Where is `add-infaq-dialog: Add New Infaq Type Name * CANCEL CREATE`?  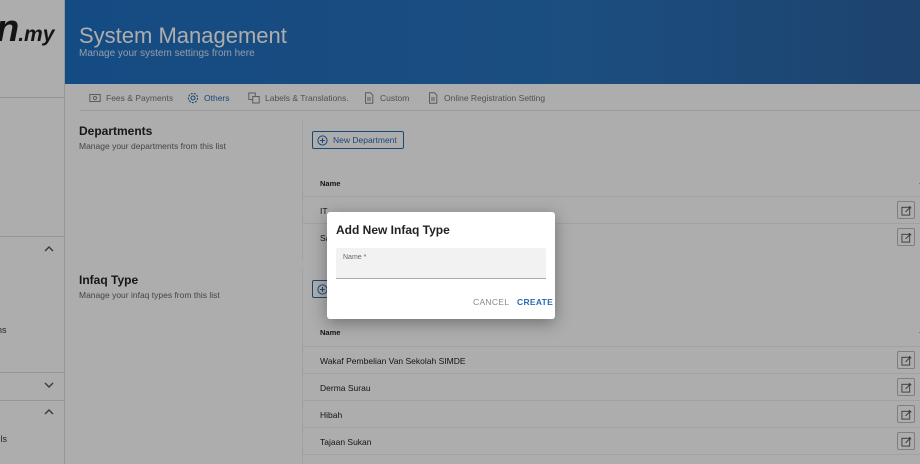 add-infaq-dialog: Add New Infaq Type Name * CANCEL CREATE is located at coordinates (441, 265).